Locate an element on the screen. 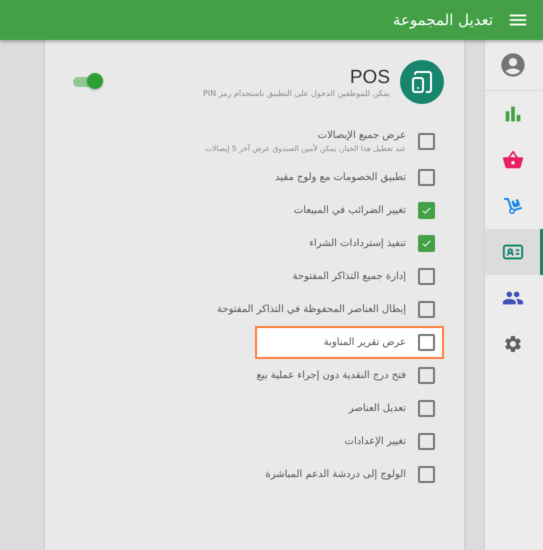 The width and height of the screenshot is (543, 550). permission-label: تطبيق الخصومات مع ولوج مقيد is located at coordinates (340, 177).